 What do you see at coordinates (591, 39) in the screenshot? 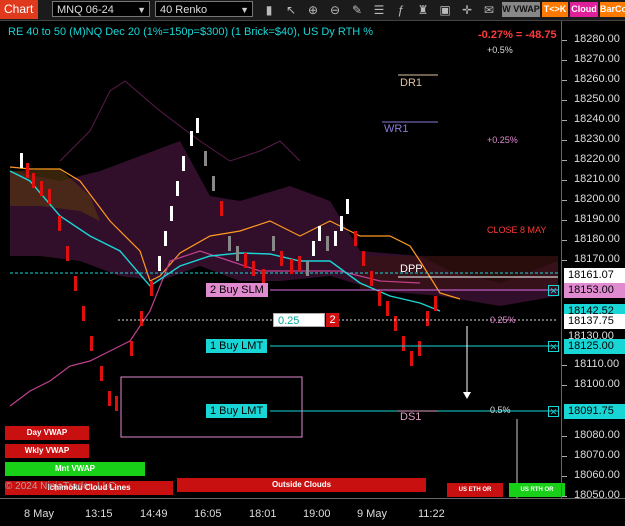
I see `price-tick: 18280.00` at bounding box center [591, 39].